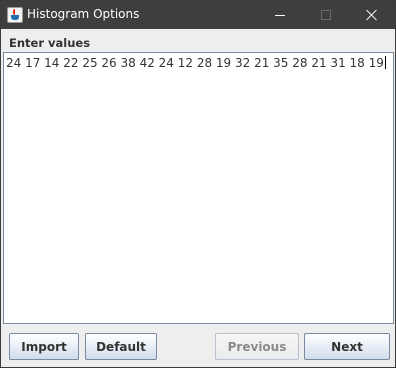 The image size is (396, 368). I want to click on close-button, so click(372, 15).